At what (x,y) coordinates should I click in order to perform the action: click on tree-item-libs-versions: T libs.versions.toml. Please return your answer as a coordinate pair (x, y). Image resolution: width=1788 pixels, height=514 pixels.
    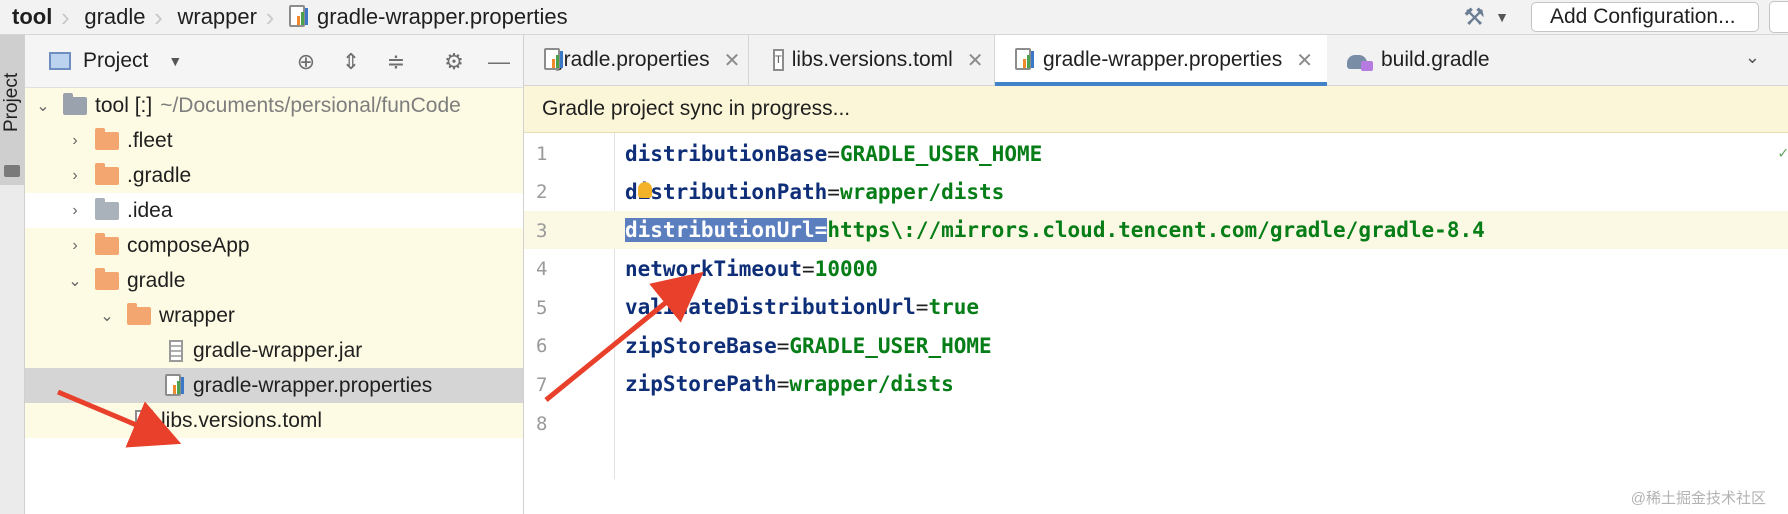
    Looking at the image, I should click on (274, 420).